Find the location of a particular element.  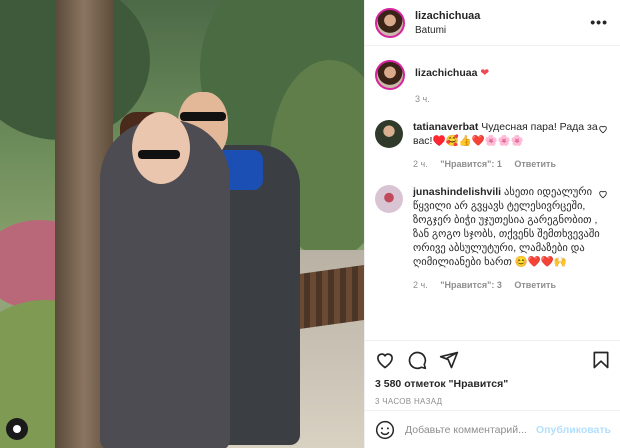

comment-likes: "Нравится": 1 is located at coordinates (471, 164).